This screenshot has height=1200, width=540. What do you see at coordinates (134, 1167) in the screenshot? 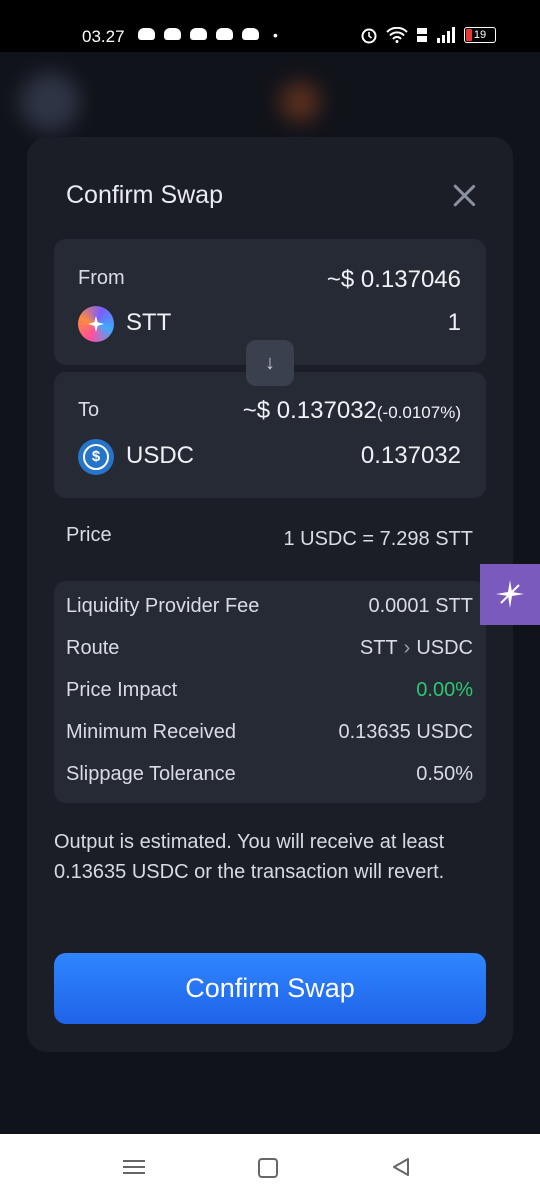
I see `menu-icon` at bounding box center [134, 1167].